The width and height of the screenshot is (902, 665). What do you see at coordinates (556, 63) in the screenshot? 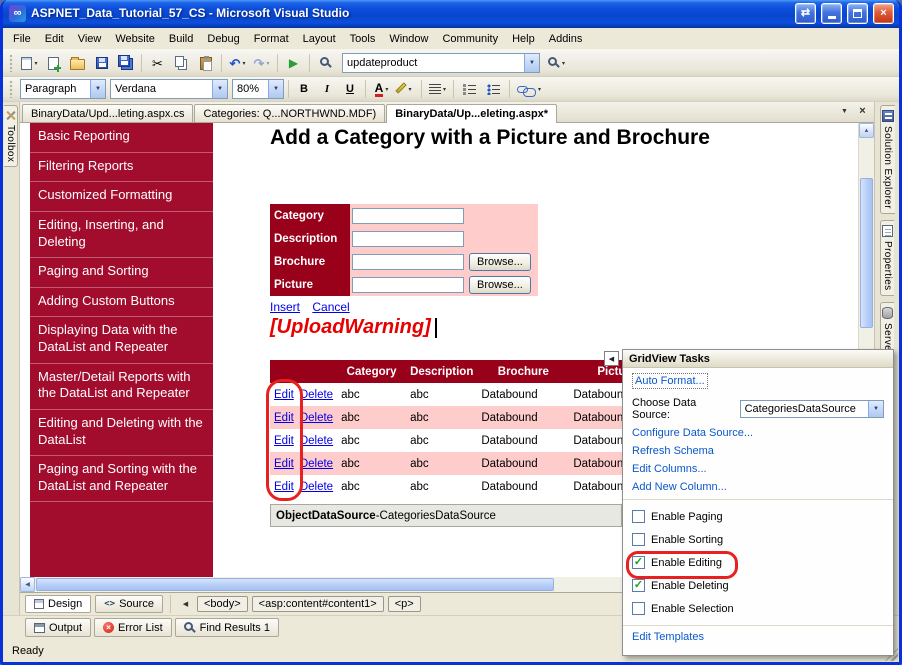
I see `find-symbol-button: ▾` at bounding box center [556, 63].